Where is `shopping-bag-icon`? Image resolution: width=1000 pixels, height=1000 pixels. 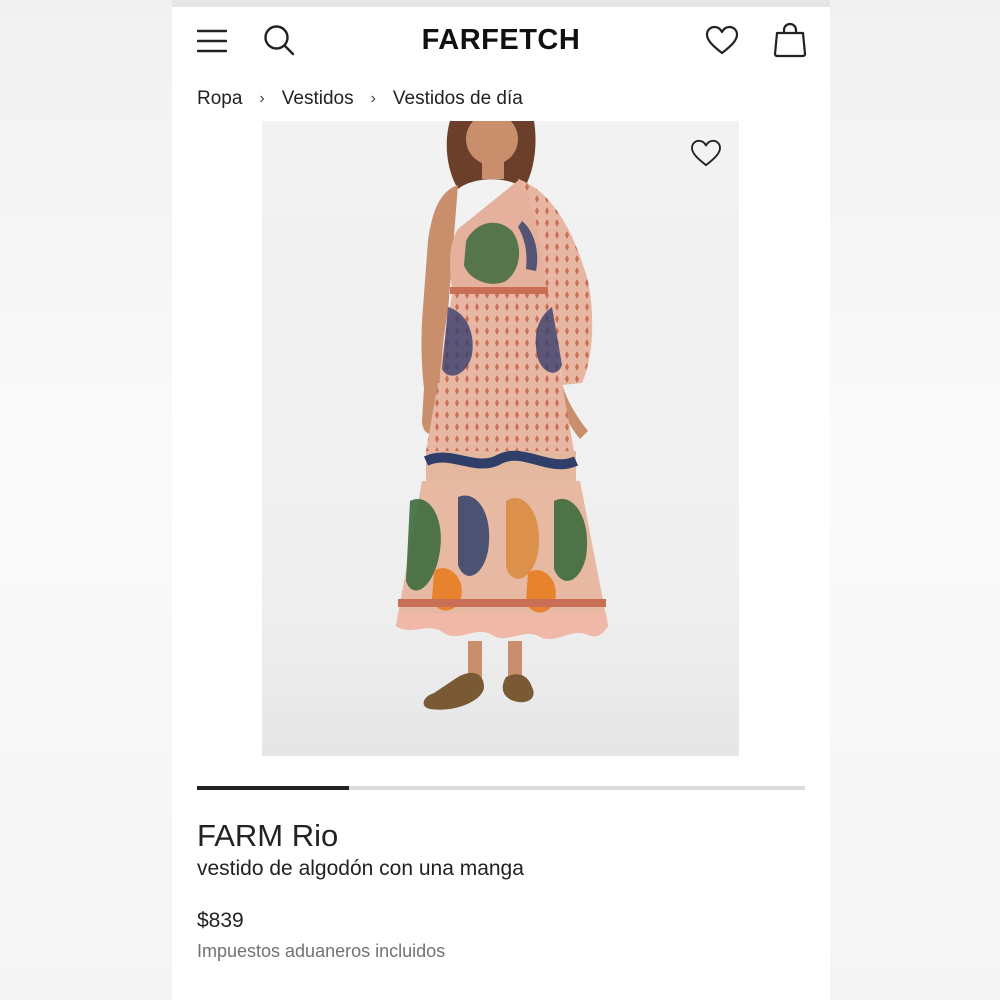
shopping-bag-icon is located at coordinates (790, 40).